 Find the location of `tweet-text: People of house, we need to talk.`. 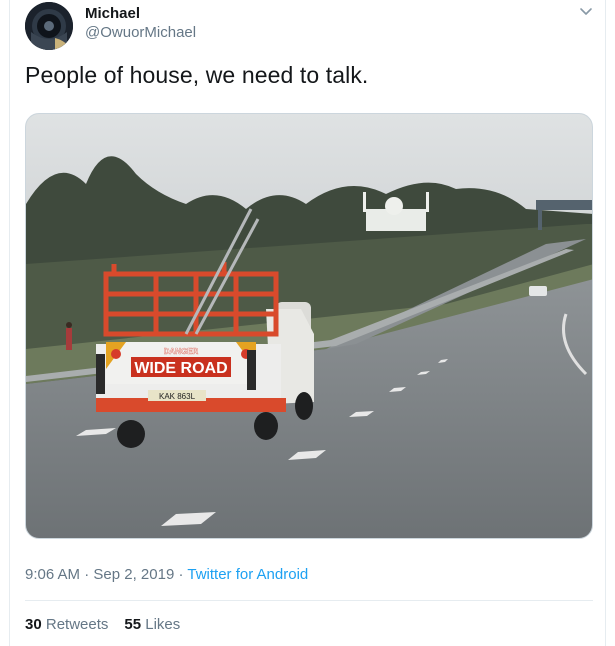

tweet-text: People of house, we need to talk. is located at coordinates (197, 75).